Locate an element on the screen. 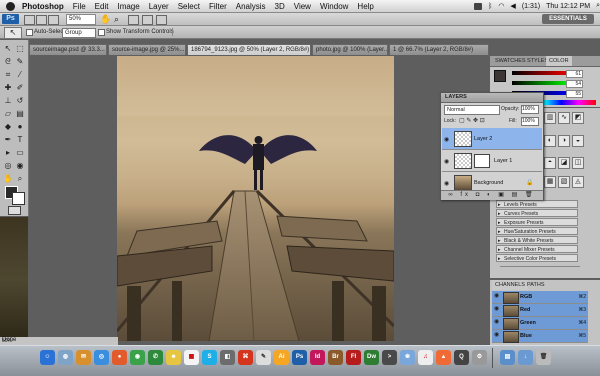 The height and width of the screenshot is (376, 600). move-tool-icon: ↖ is located at coordinates (8, 49).